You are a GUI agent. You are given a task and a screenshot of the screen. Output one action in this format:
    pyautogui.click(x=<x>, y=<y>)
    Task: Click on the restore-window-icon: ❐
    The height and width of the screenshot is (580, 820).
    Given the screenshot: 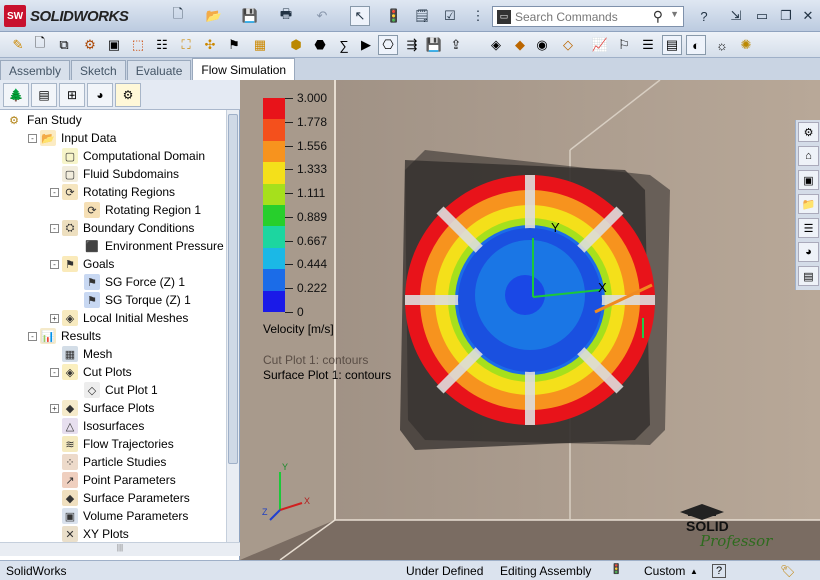 What is the action you would take?
    pyautogui.click(x=786, y=16)
    